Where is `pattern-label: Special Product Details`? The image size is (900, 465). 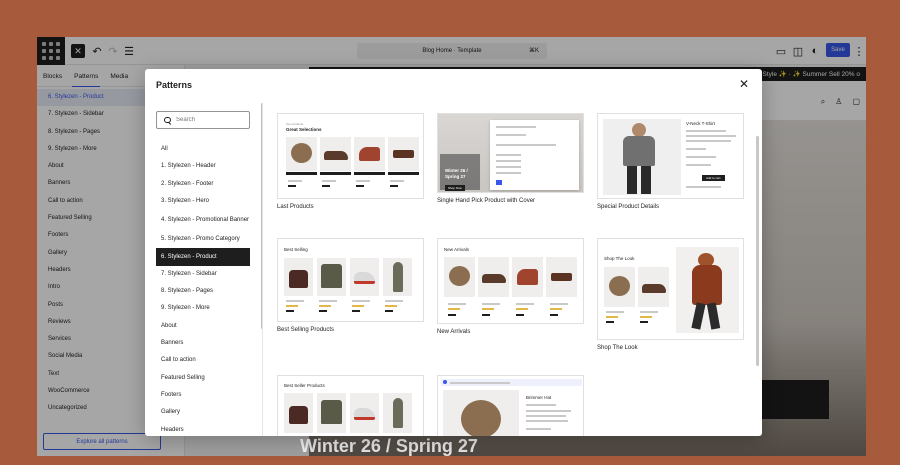 pattern-label: Special Product Details is located at coordinates (628, 207).